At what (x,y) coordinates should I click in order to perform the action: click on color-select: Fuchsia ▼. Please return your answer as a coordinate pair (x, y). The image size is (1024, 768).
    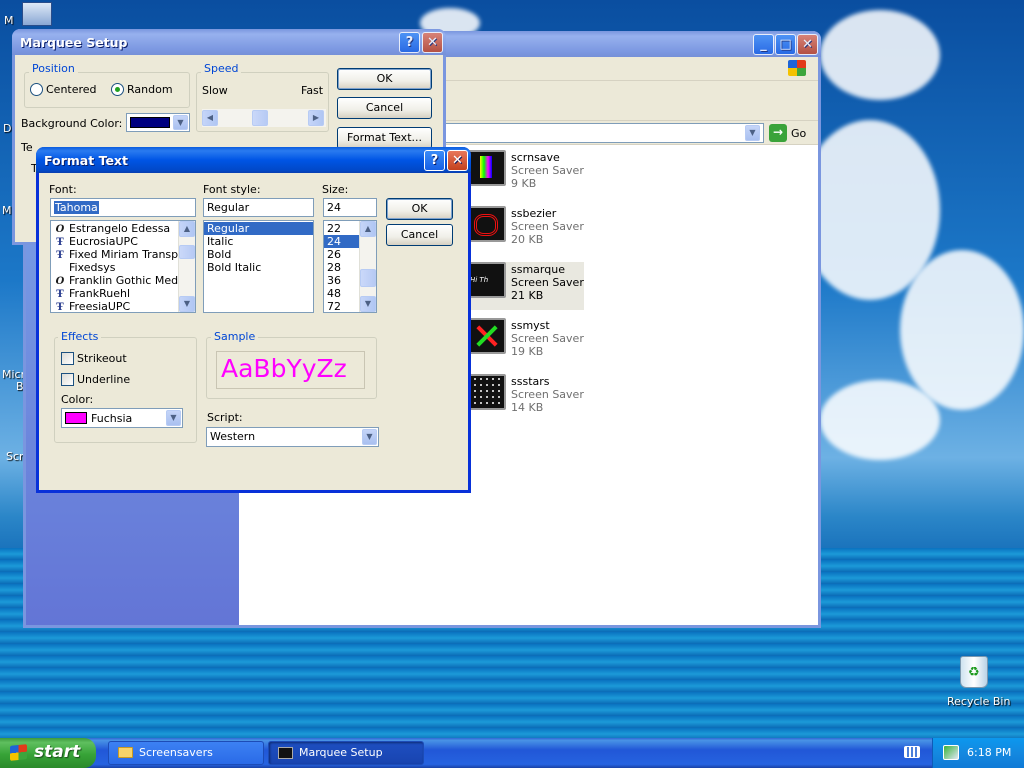
    Looking at the image, I should click on (122, 418).